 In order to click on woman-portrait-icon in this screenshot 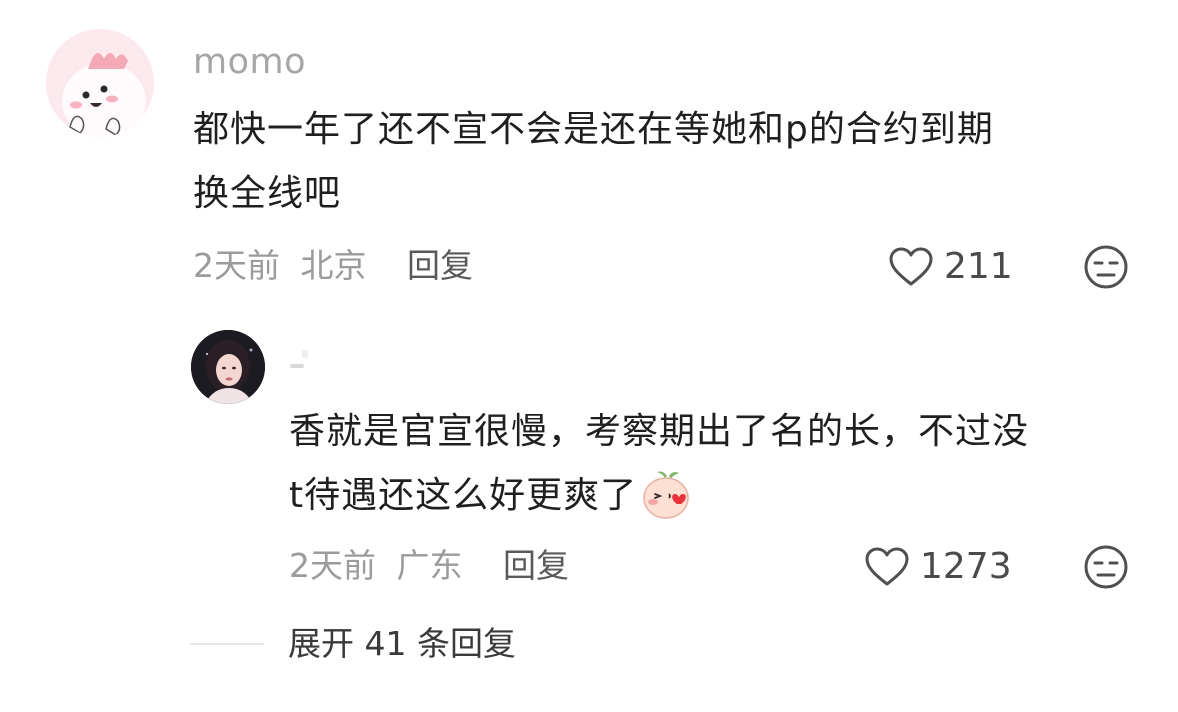, I will do `click(228, 367)`.